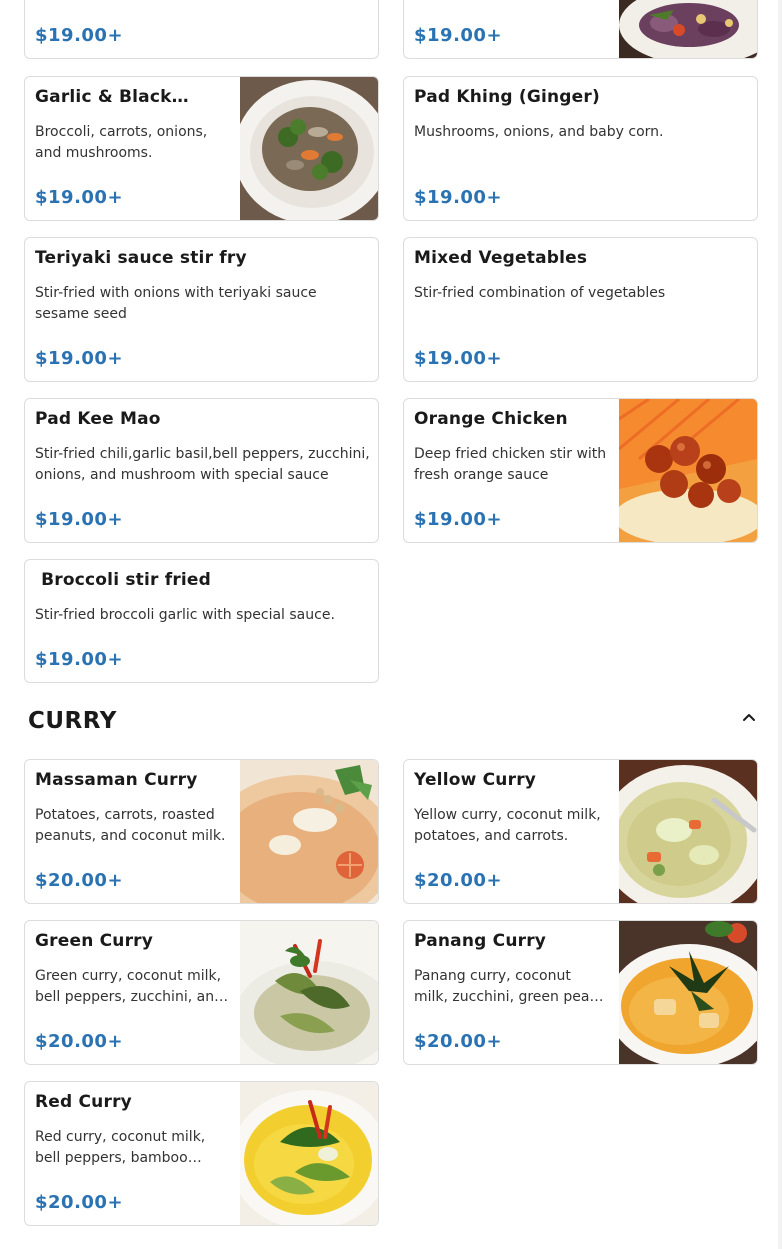 This screenshot has height=1249, width=782. Describe the element at coordinates (540, 293) in the screenshot. I see `item-description: Stir-fried combination of vegetables` at that location.